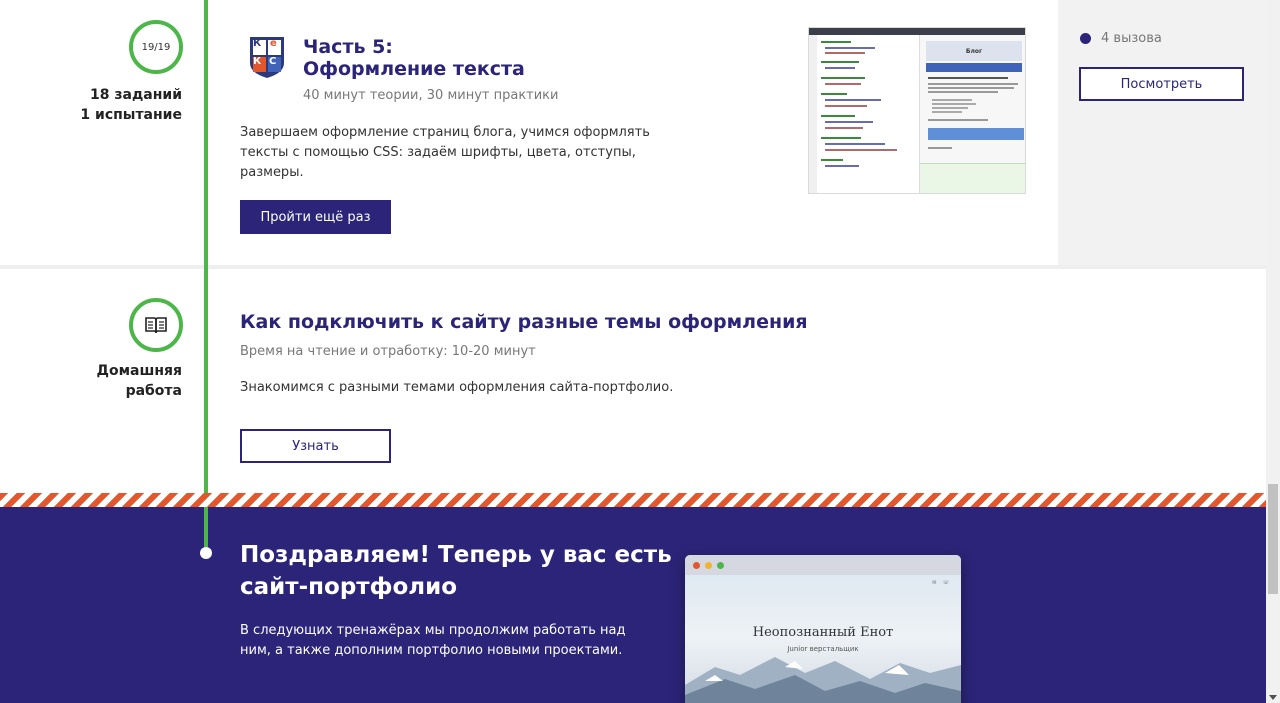 The width and height of the screenshot is (1280, 703). What do you see at coordinates (206, 527) in the screenshot?
I see `timeline-line-end` at bounding box center [206, 527].